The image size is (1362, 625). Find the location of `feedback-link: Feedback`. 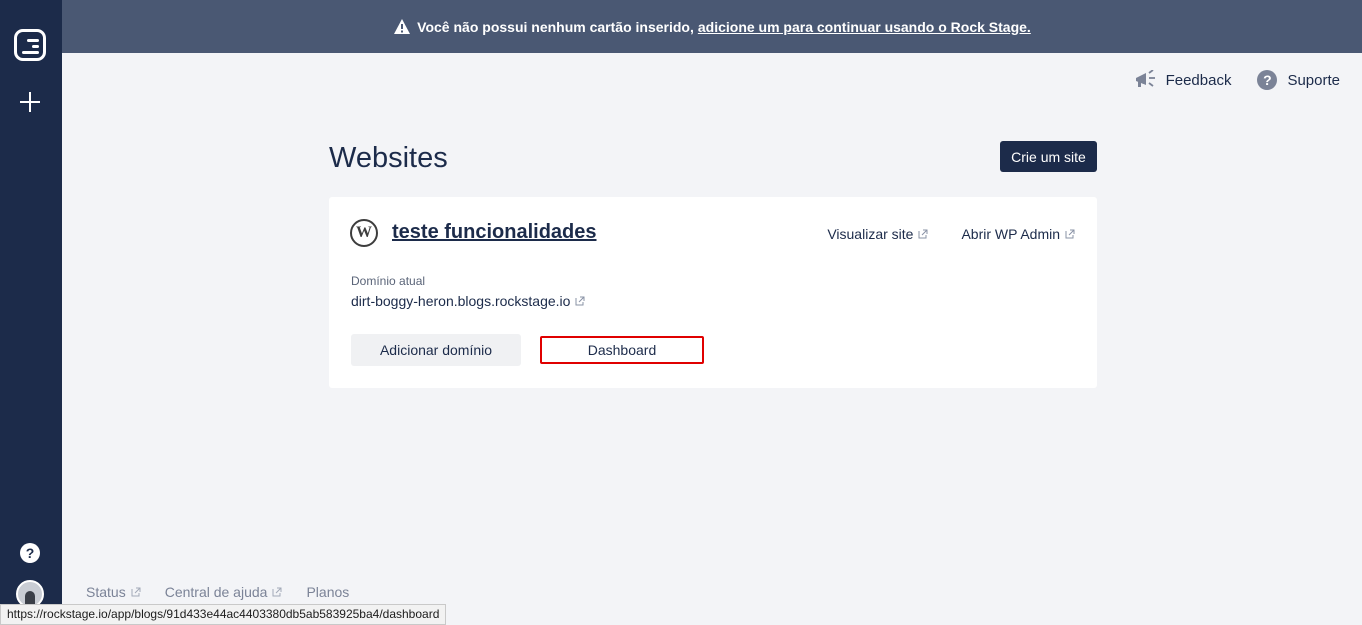

feedback-link: Feedback is located at coordinates (1183, 80).